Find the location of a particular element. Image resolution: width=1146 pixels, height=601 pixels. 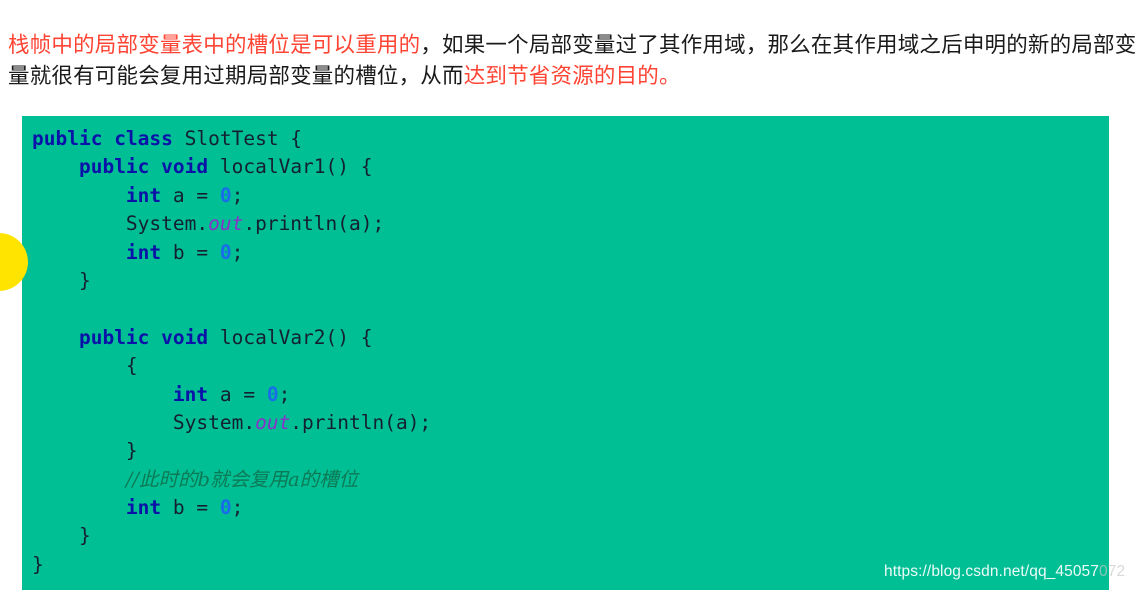

code-line: public void localVar2() { is located at coordinates (570, 338).